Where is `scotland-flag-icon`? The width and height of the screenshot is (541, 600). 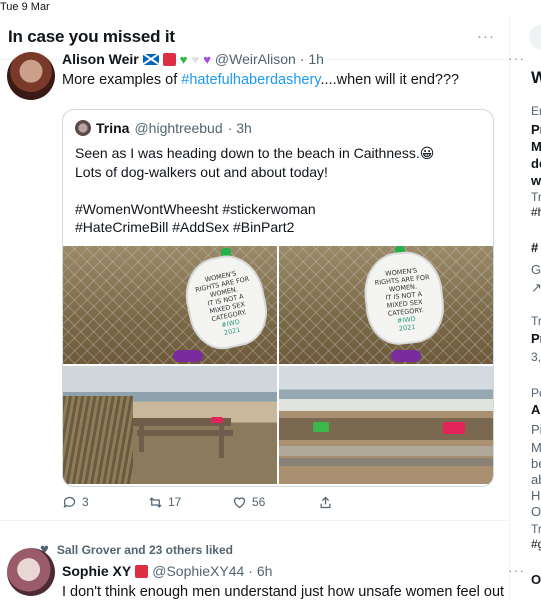 scotland-flag-icon is located at coordinates (150, 59).